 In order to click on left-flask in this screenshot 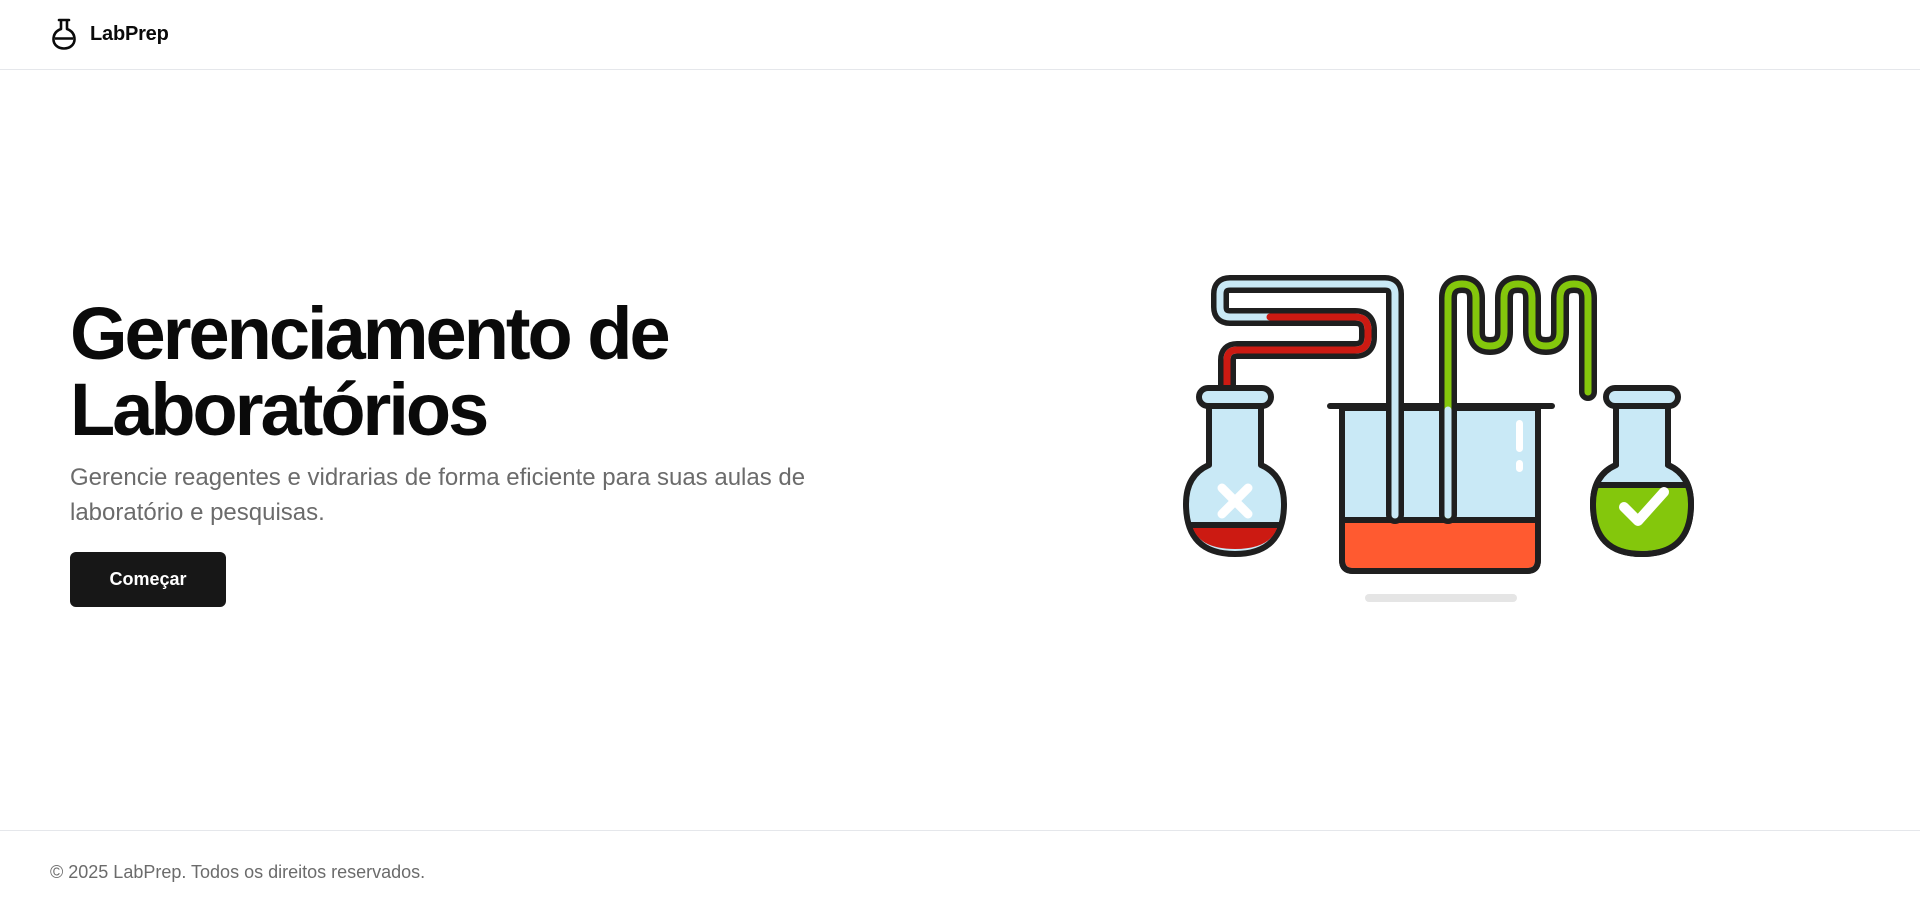, I will do `click(1235, 471)`.